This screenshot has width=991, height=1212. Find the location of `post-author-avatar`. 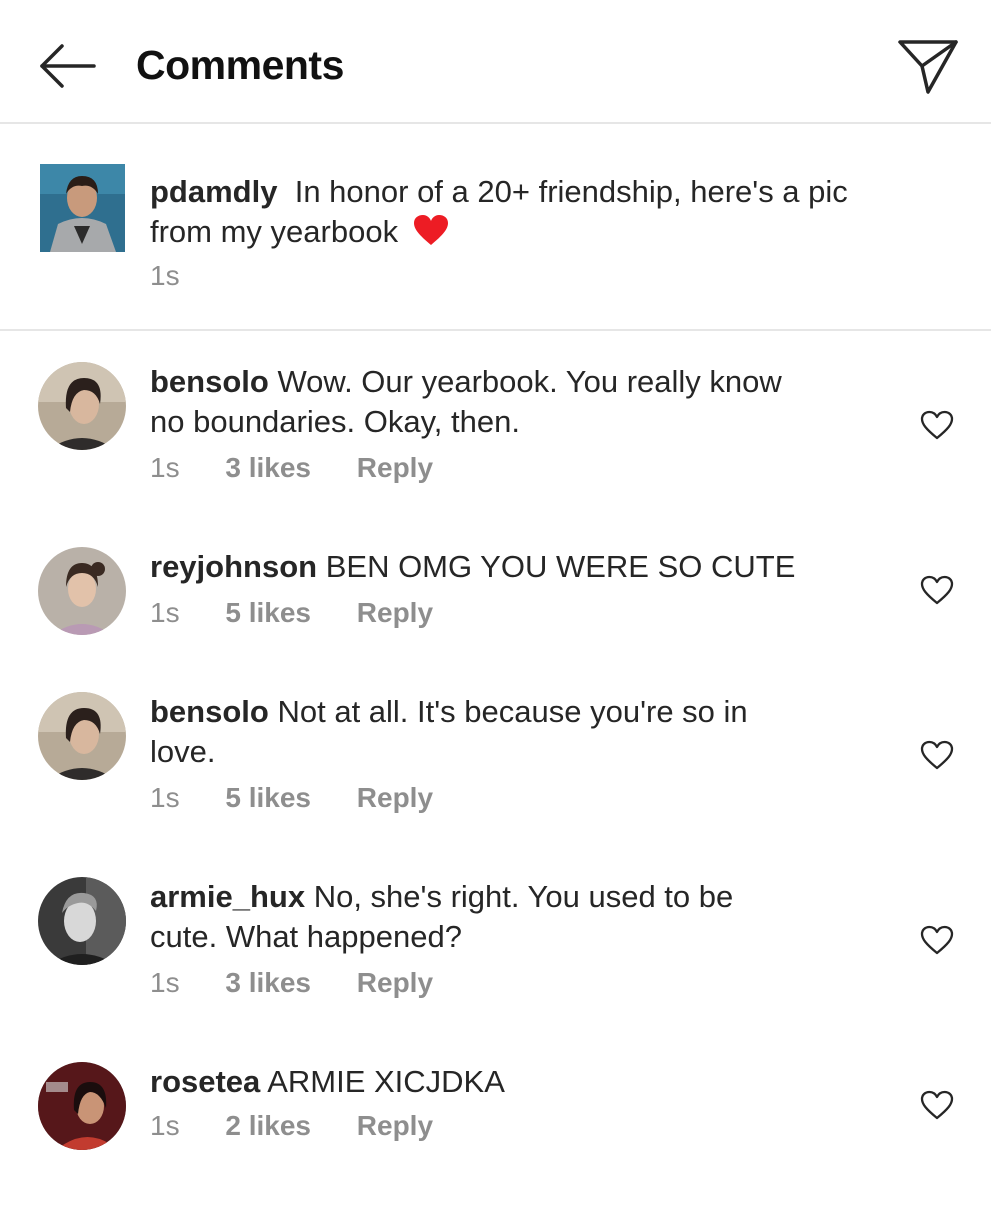

post-author-avatar is located at coordinates (82, 208).